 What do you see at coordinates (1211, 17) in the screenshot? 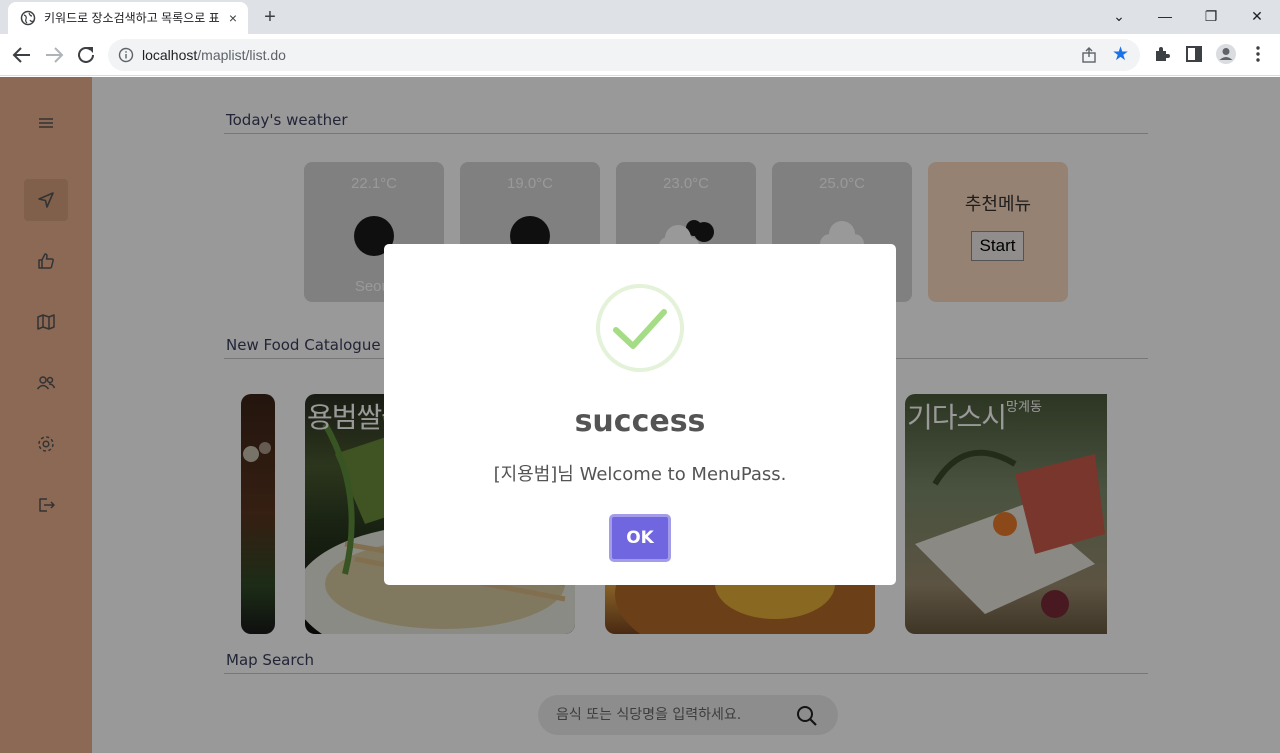
I see `restore-button: ❐` at bounding box center [1211, 17].